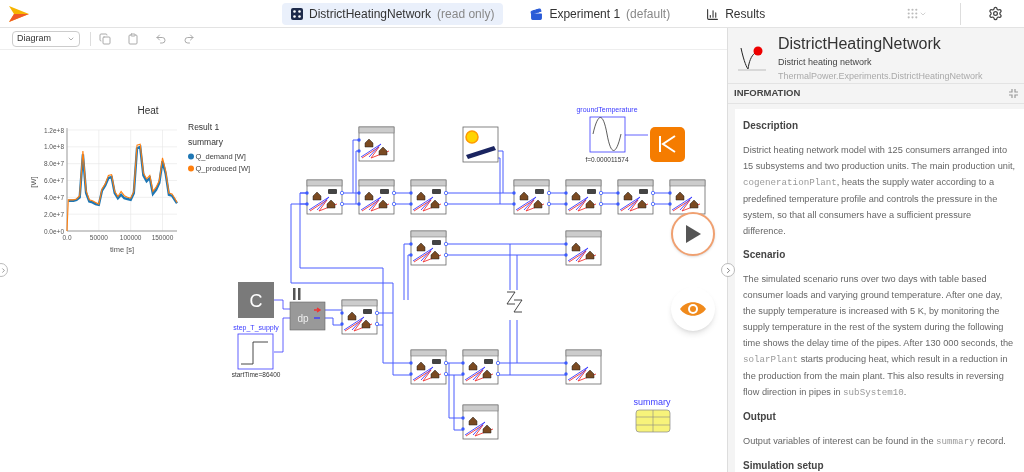  I want to click on section-heading: Scenario, so click(765, 255).